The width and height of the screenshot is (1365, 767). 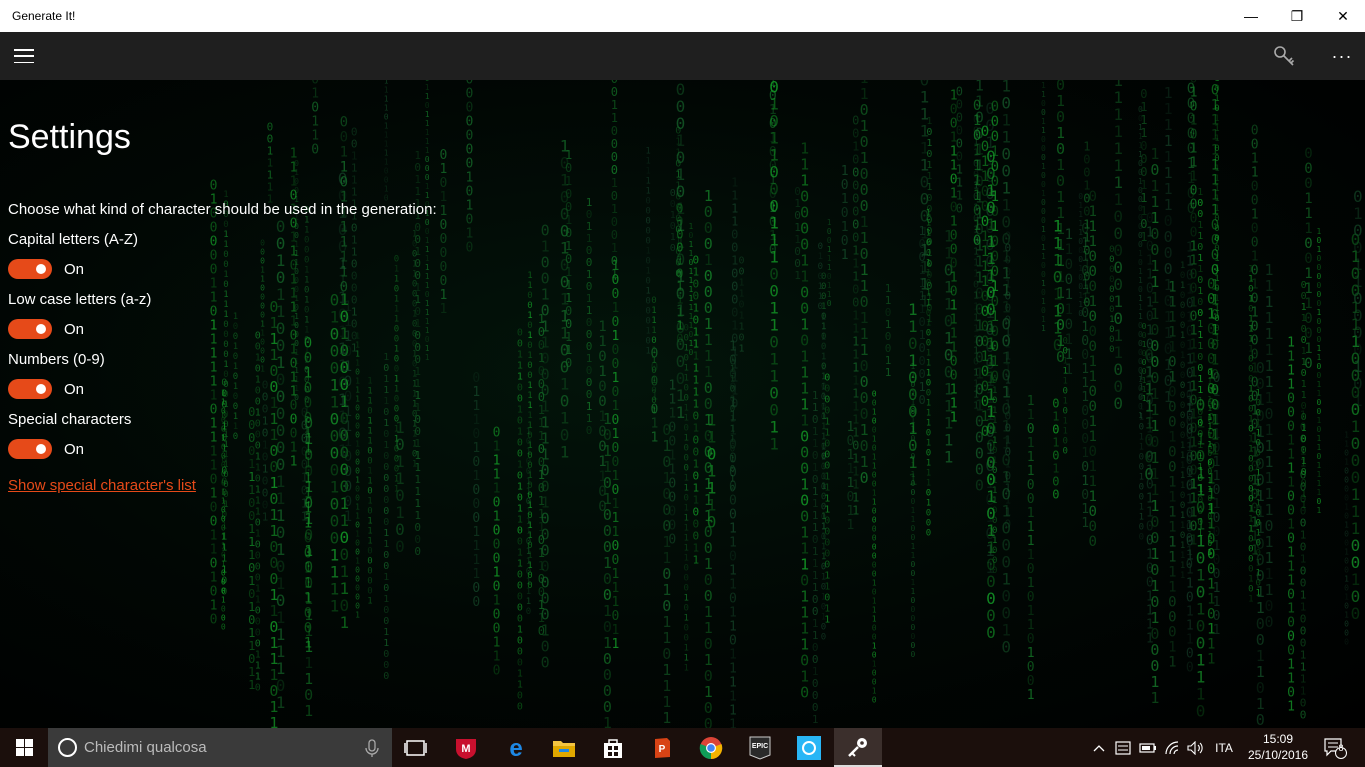 What do you see at coordinates (809, 747) in the screenshot?
I see `sync-app-button` at bounding box center [809, 747].